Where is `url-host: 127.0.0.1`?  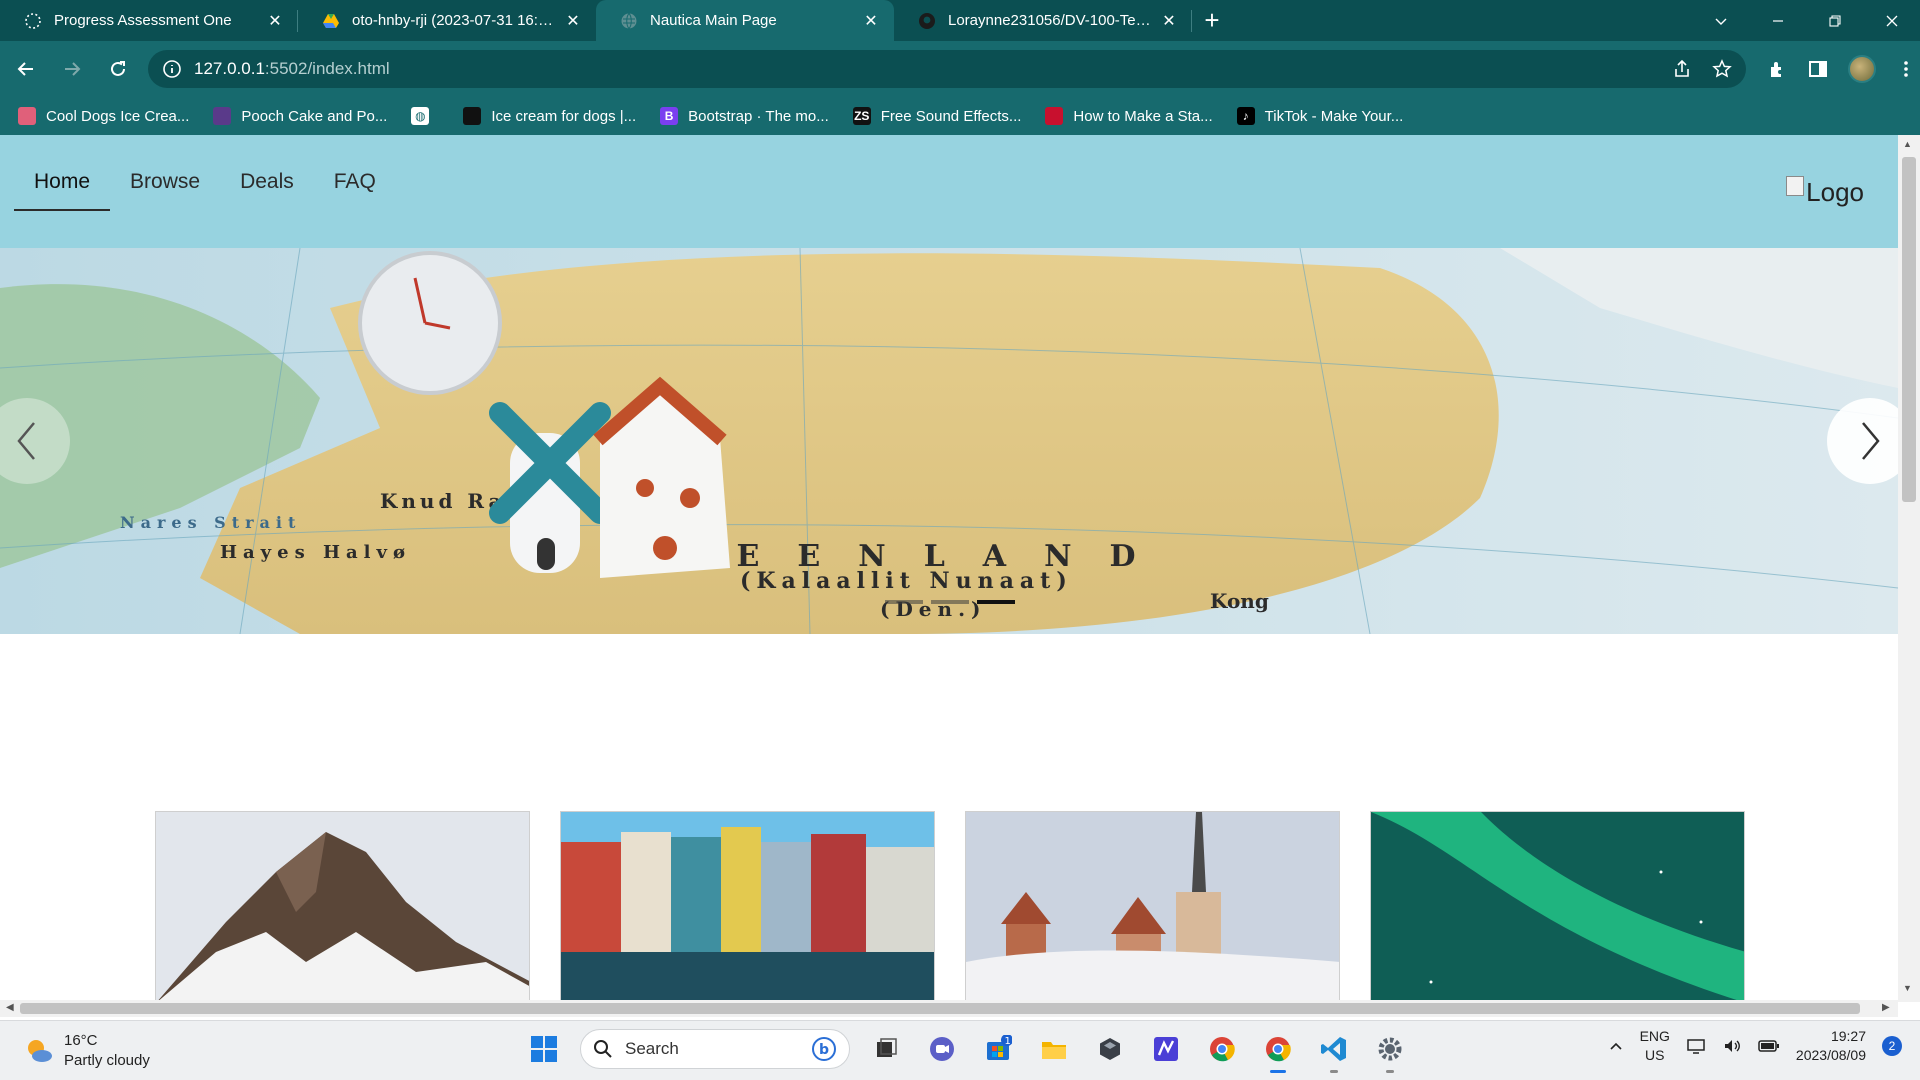 url-host: 127.0.0.1 is located at coordinates (229, 68).